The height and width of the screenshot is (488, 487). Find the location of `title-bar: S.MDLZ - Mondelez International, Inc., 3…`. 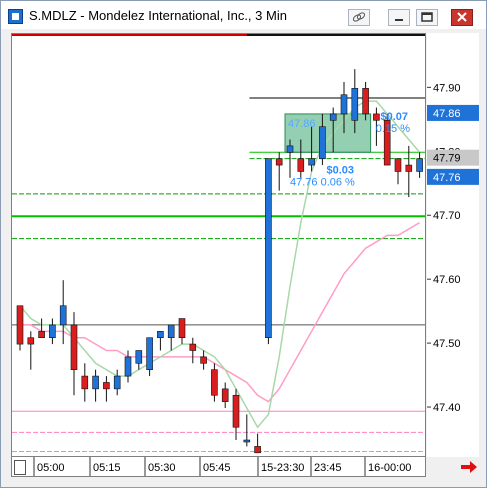

title-bar: S.MDLZ - Mondelez International, Inc., 3… is located at coordinates (243, 15).